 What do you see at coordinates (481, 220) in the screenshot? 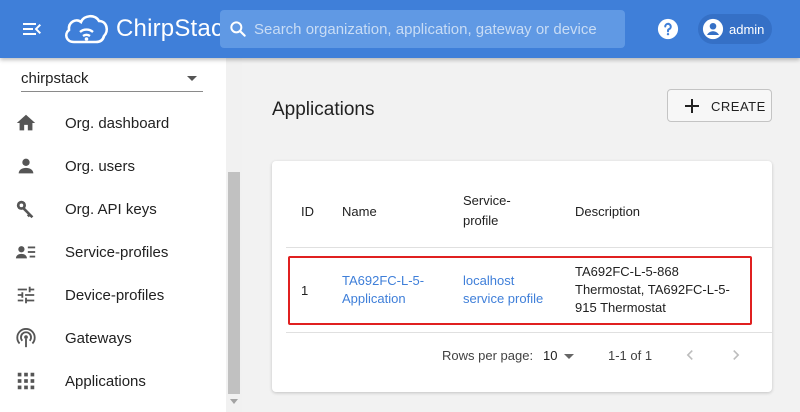
I see `column-header-service-profile-line2: profile` at bounding box center [481, 220].